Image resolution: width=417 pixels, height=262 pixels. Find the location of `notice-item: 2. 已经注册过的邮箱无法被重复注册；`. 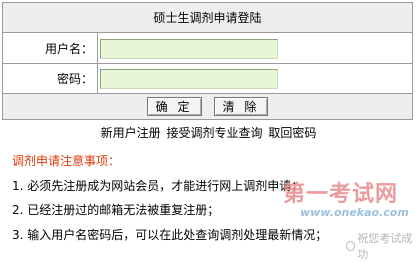

notice-item: 2. 已经注册过的邮箱无法被重复注册； is located at coordinates (116, 210).